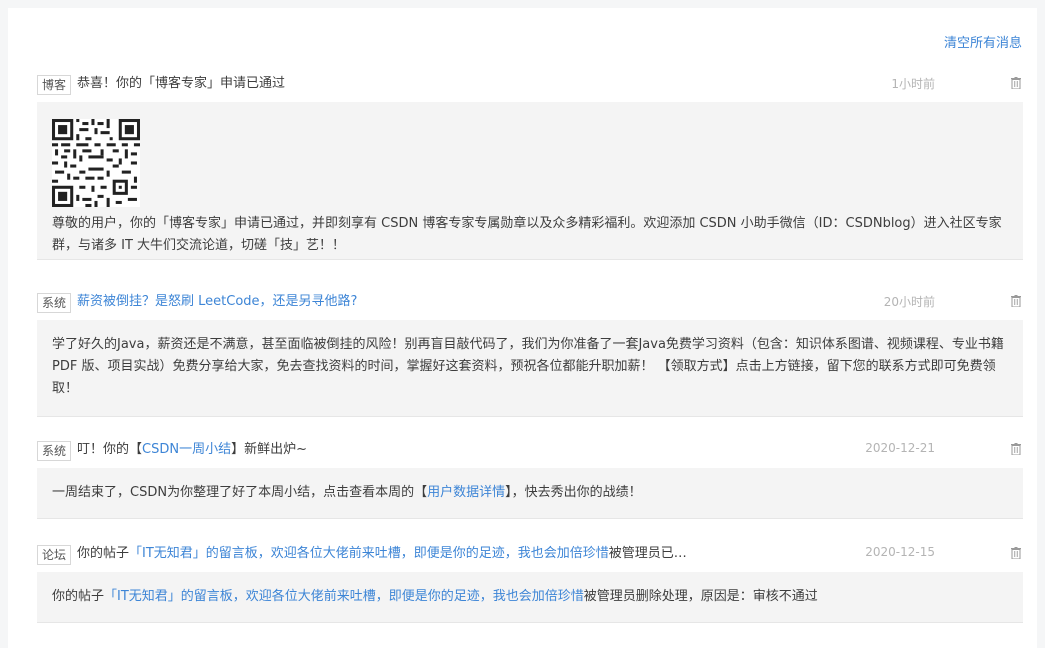 The image size is (1045, 648). I want to click on message-title: 薪资被倒挂？是怒刷 LeetCode，还是另寻他路?, so click(217, 302).